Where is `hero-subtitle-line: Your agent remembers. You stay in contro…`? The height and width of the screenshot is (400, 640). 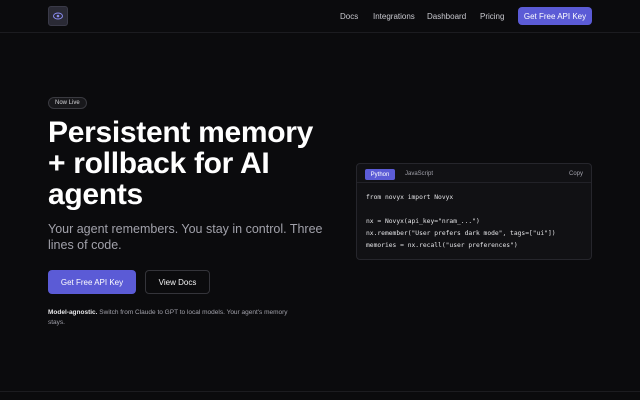
hero-subtitle-line: Your agent remembers. You stay in contro… is located at coordinates (185, 229).